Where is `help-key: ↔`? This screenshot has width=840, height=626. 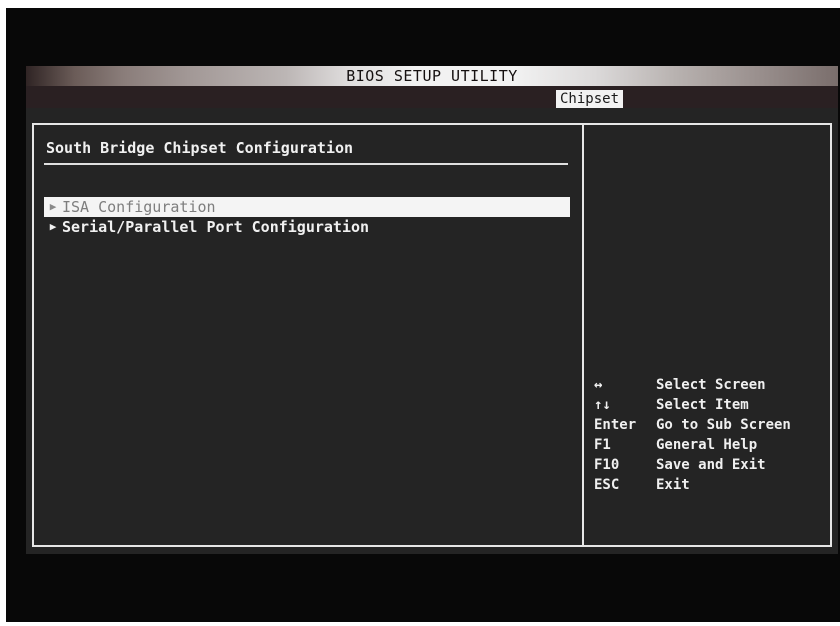
help-key: ↔ is located at coordinates (598, 385).